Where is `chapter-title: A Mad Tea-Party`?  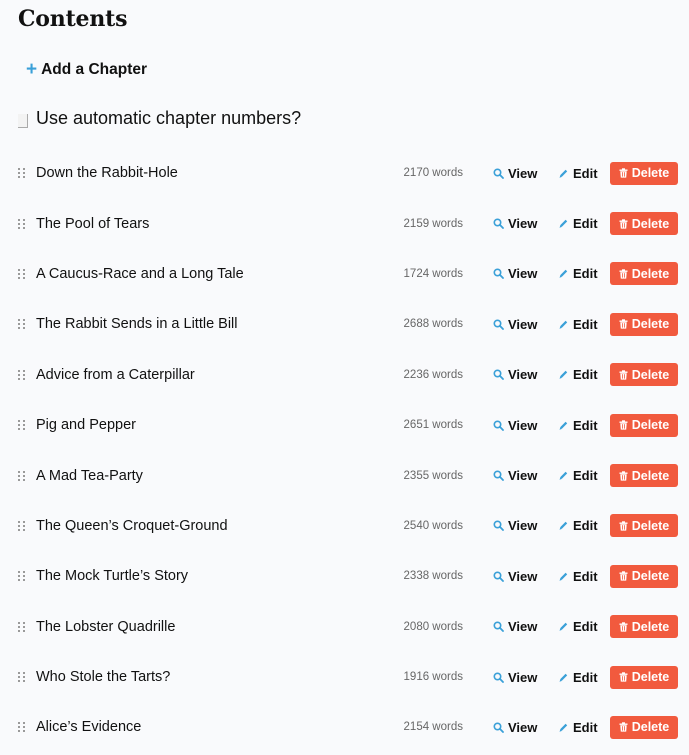 chapter-title: A Mad Tea-Party is located at coordinates (89, 475).